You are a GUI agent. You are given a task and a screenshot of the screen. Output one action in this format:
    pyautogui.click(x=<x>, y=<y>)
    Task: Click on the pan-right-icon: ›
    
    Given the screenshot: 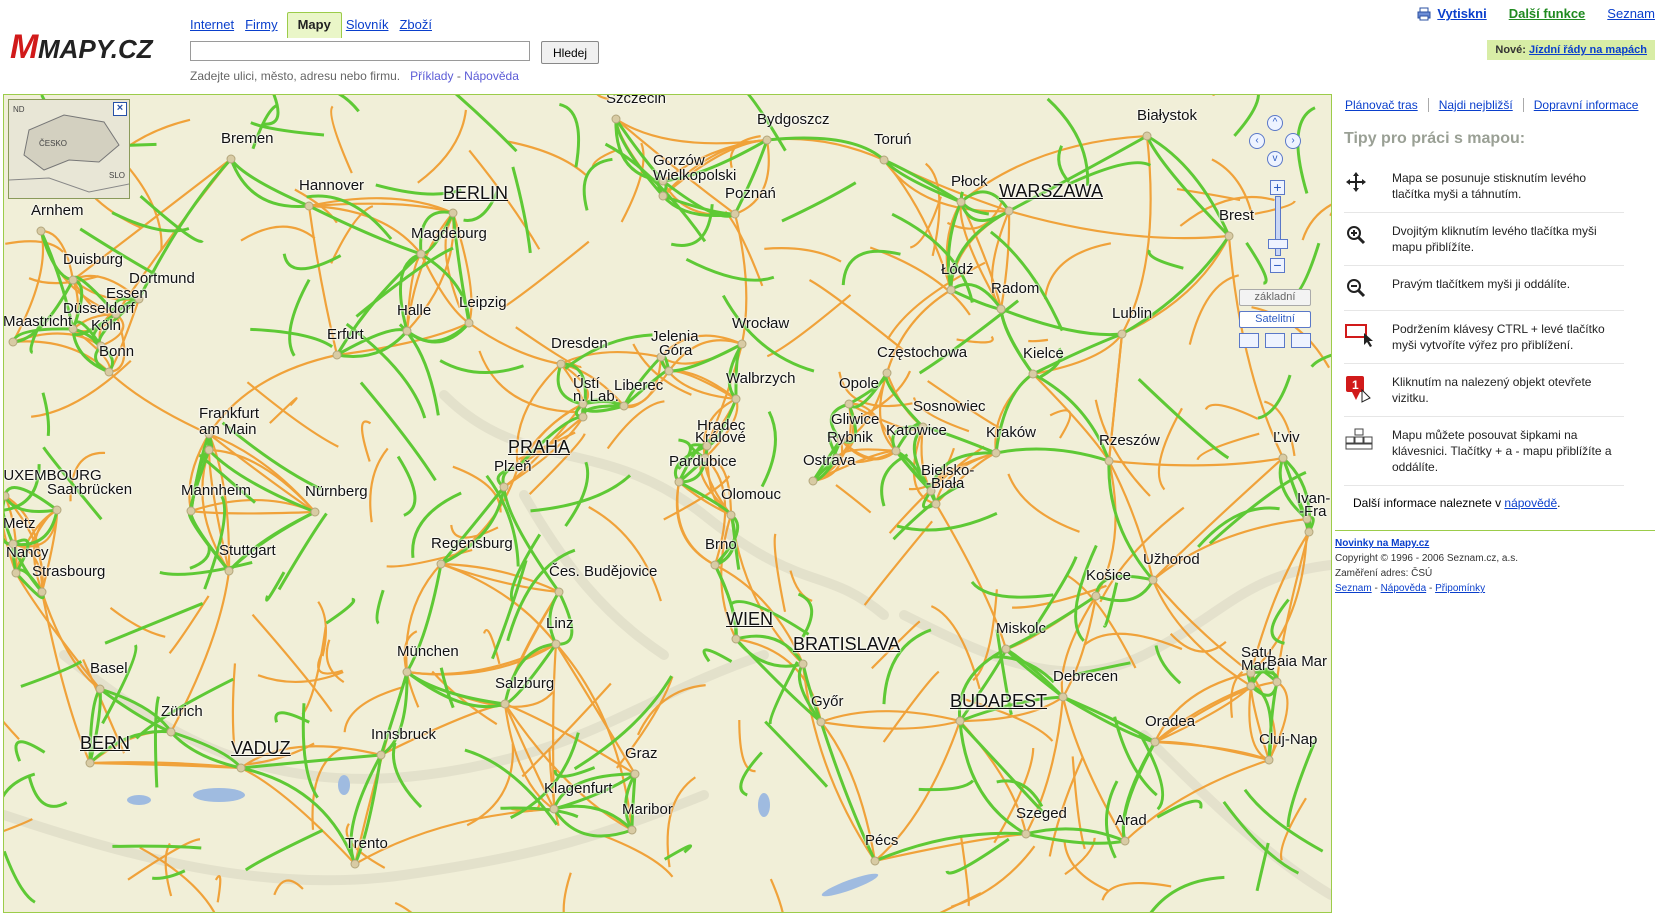 What is the action you would take?
    pyautogui.click(x=1293, y=141)
    